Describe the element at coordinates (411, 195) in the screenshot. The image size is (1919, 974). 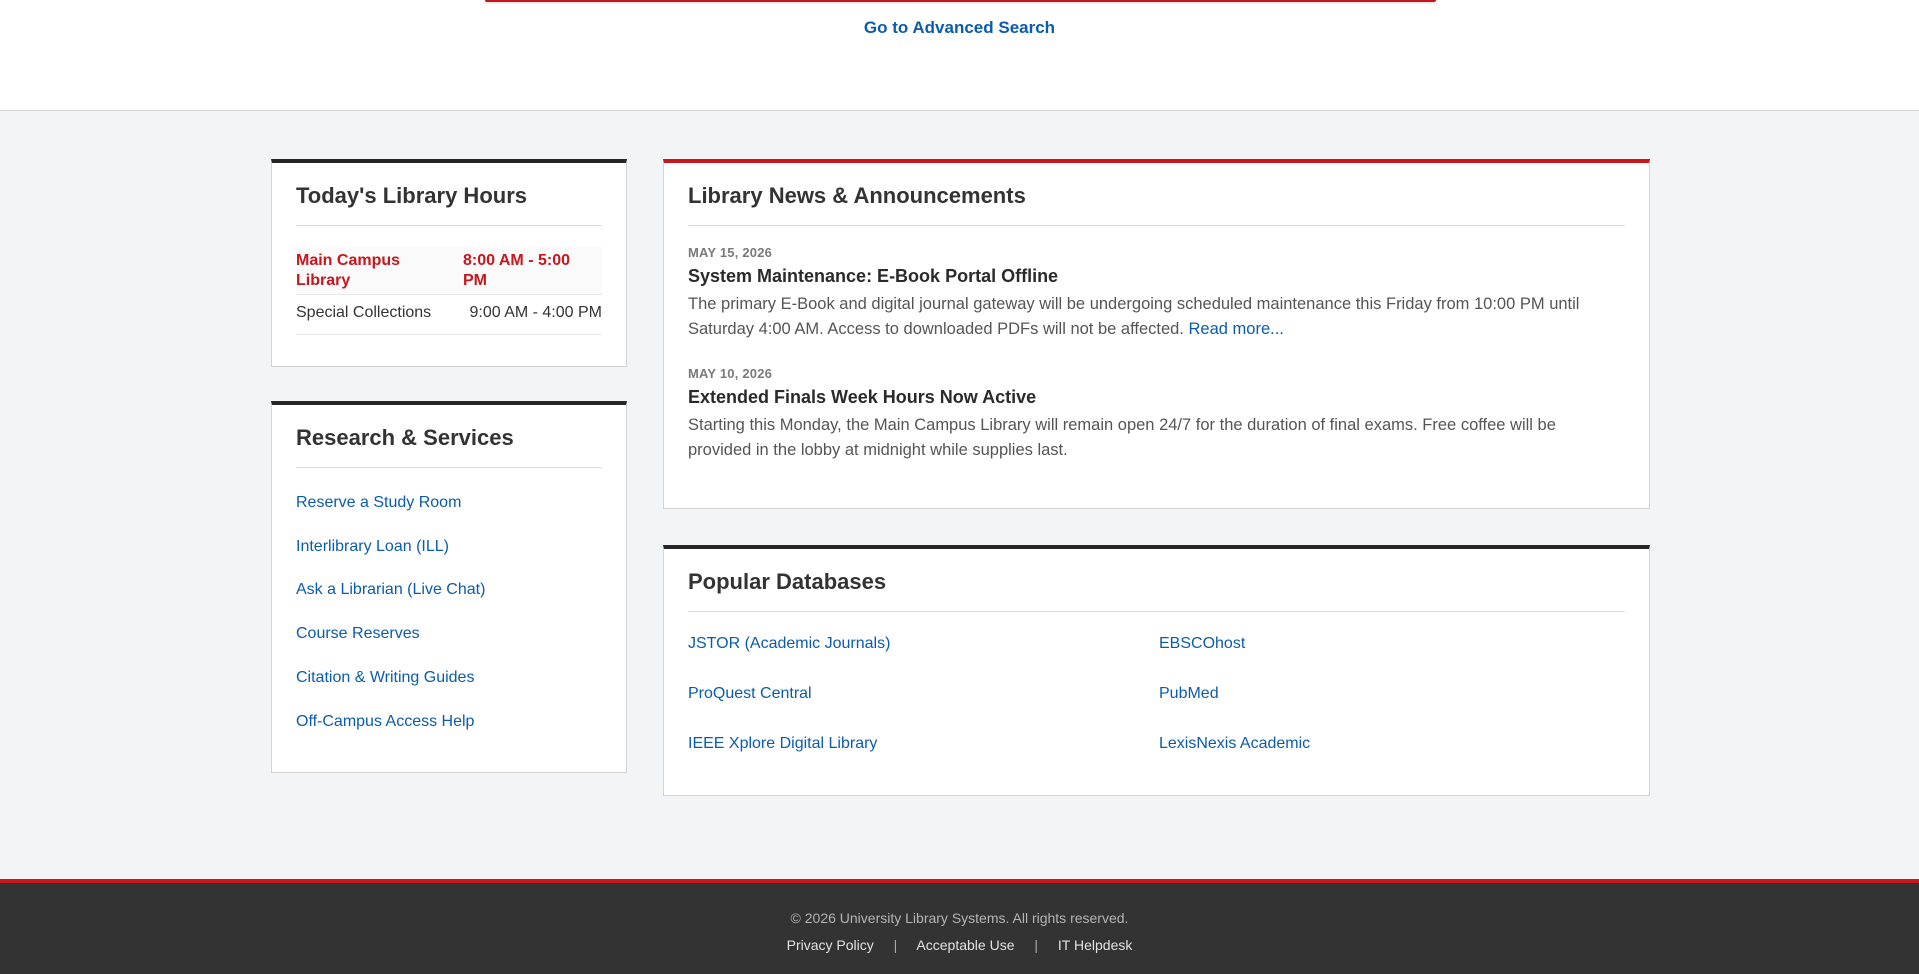
I see `hours-title: Today's Library Hours` at that location.